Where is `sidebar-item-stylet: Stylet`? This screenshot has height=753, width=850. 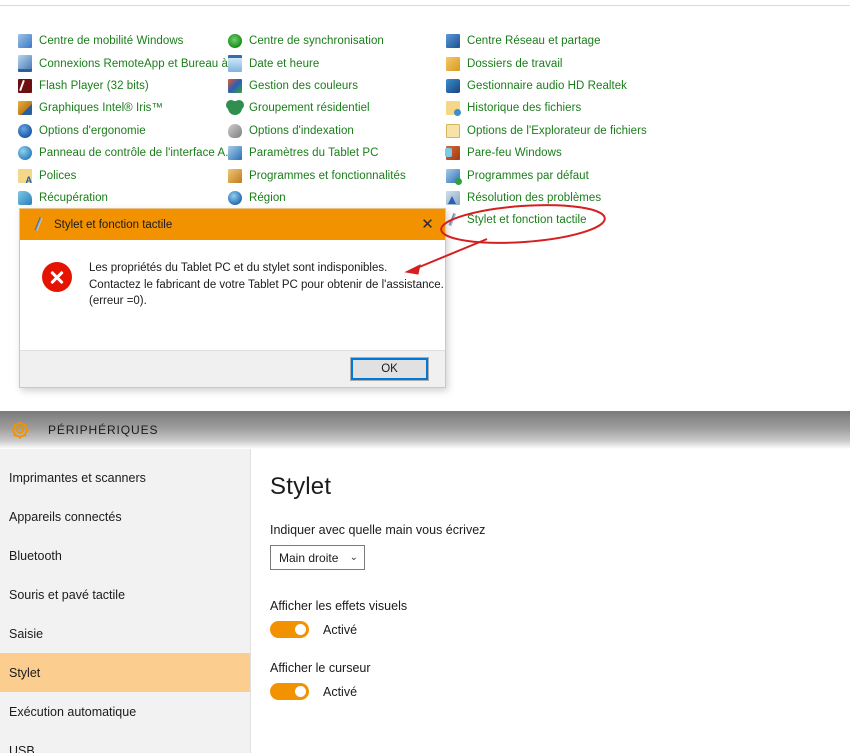
sidebar-item-stylet: Stylet is located at coordinates (125, 672).